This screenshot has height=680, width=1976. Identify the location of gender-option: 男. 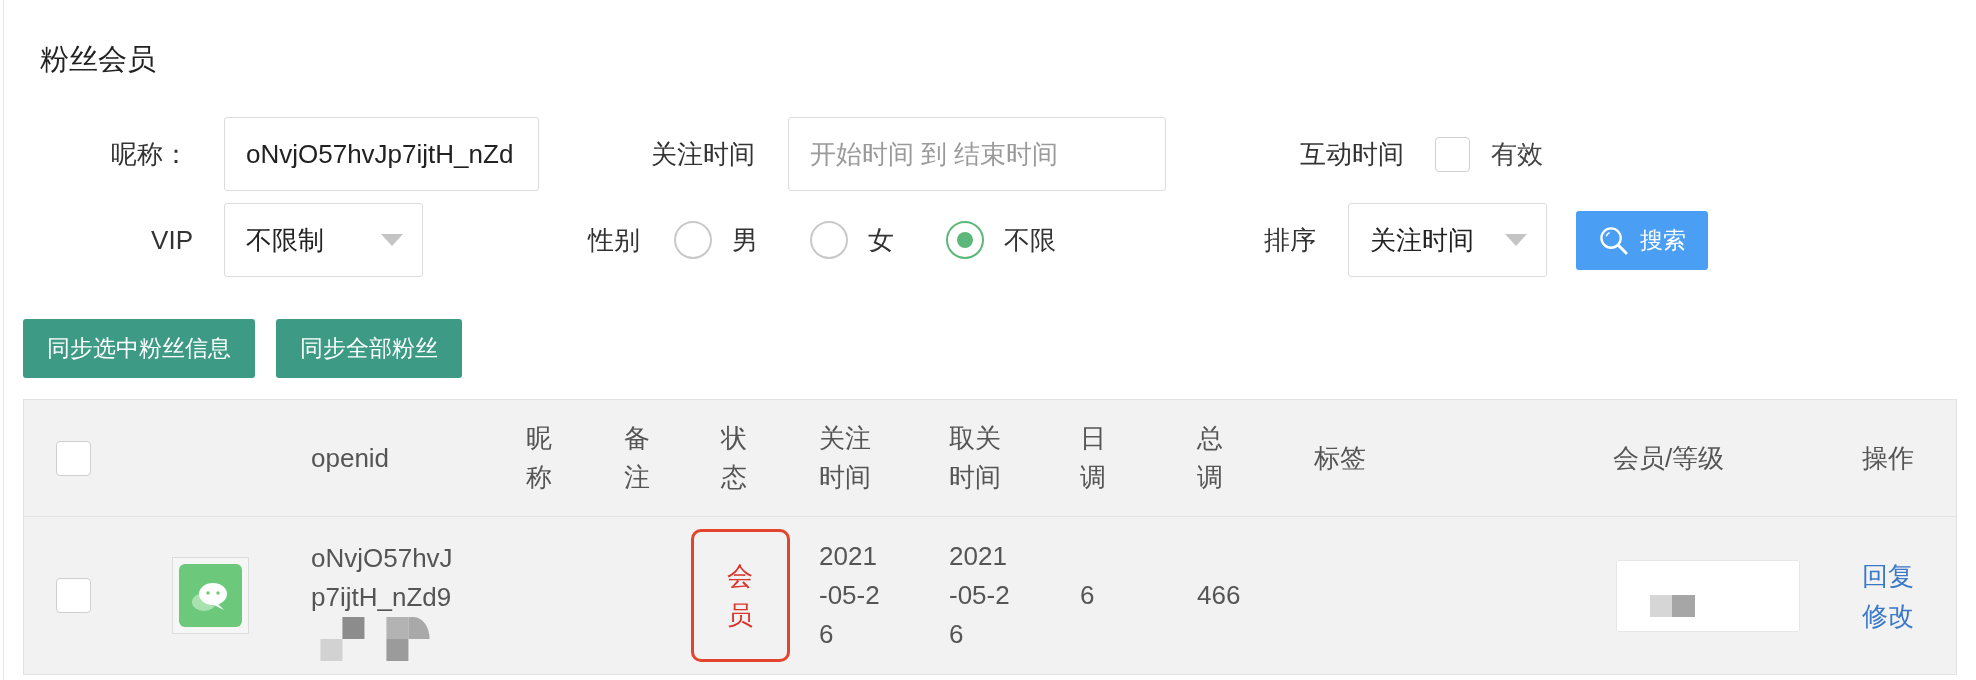
(716, 240).